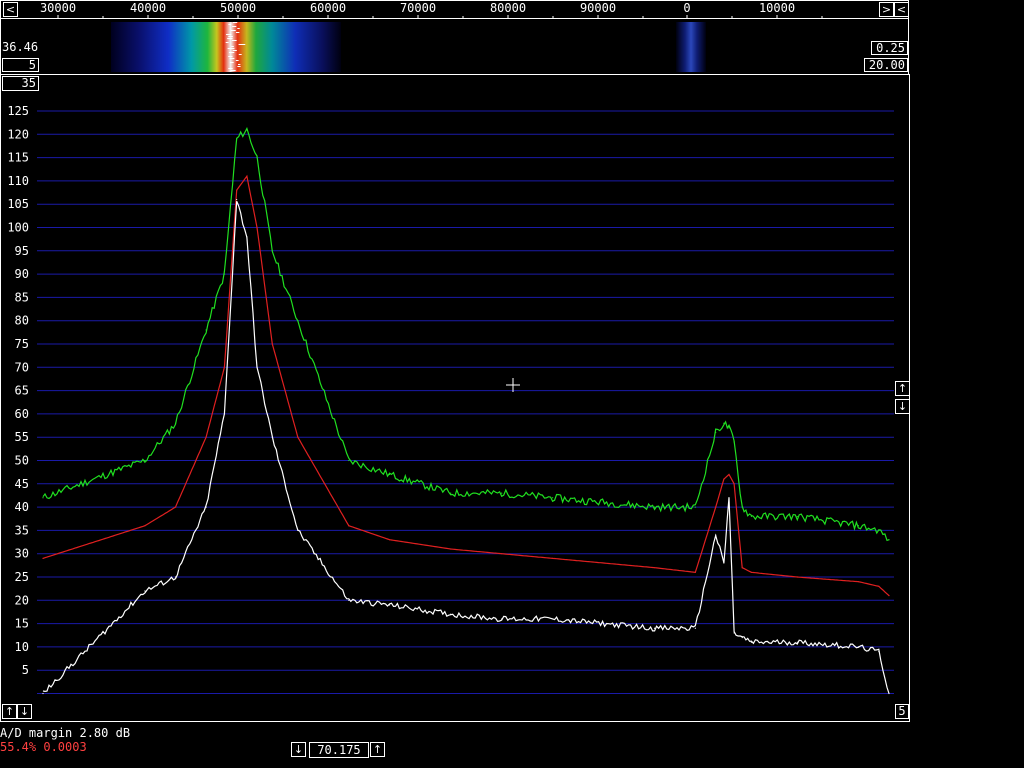 The height and width of the screenshot is (768, 1024). Describe the element at coordinates (598, 8) in the screenshot. I see `freq-tick-label: 90000` at that location.